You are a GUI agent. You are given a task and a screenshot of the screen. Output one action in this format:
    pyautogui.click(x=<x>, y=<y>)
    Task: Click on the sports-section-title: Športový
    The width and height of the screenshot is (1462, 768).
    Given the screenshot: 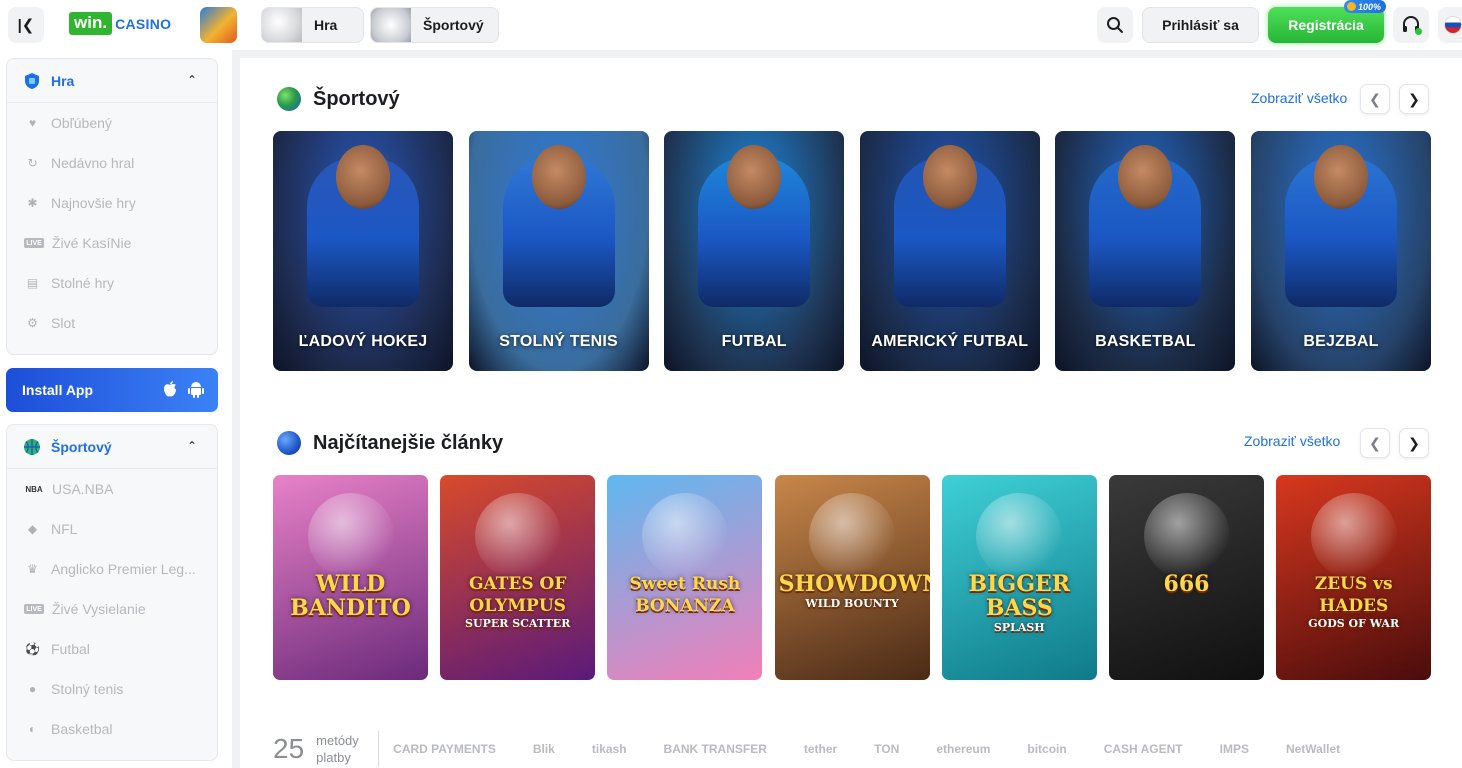 What is the action you would take?
    pyautogui.click(x=356, y=98)
    